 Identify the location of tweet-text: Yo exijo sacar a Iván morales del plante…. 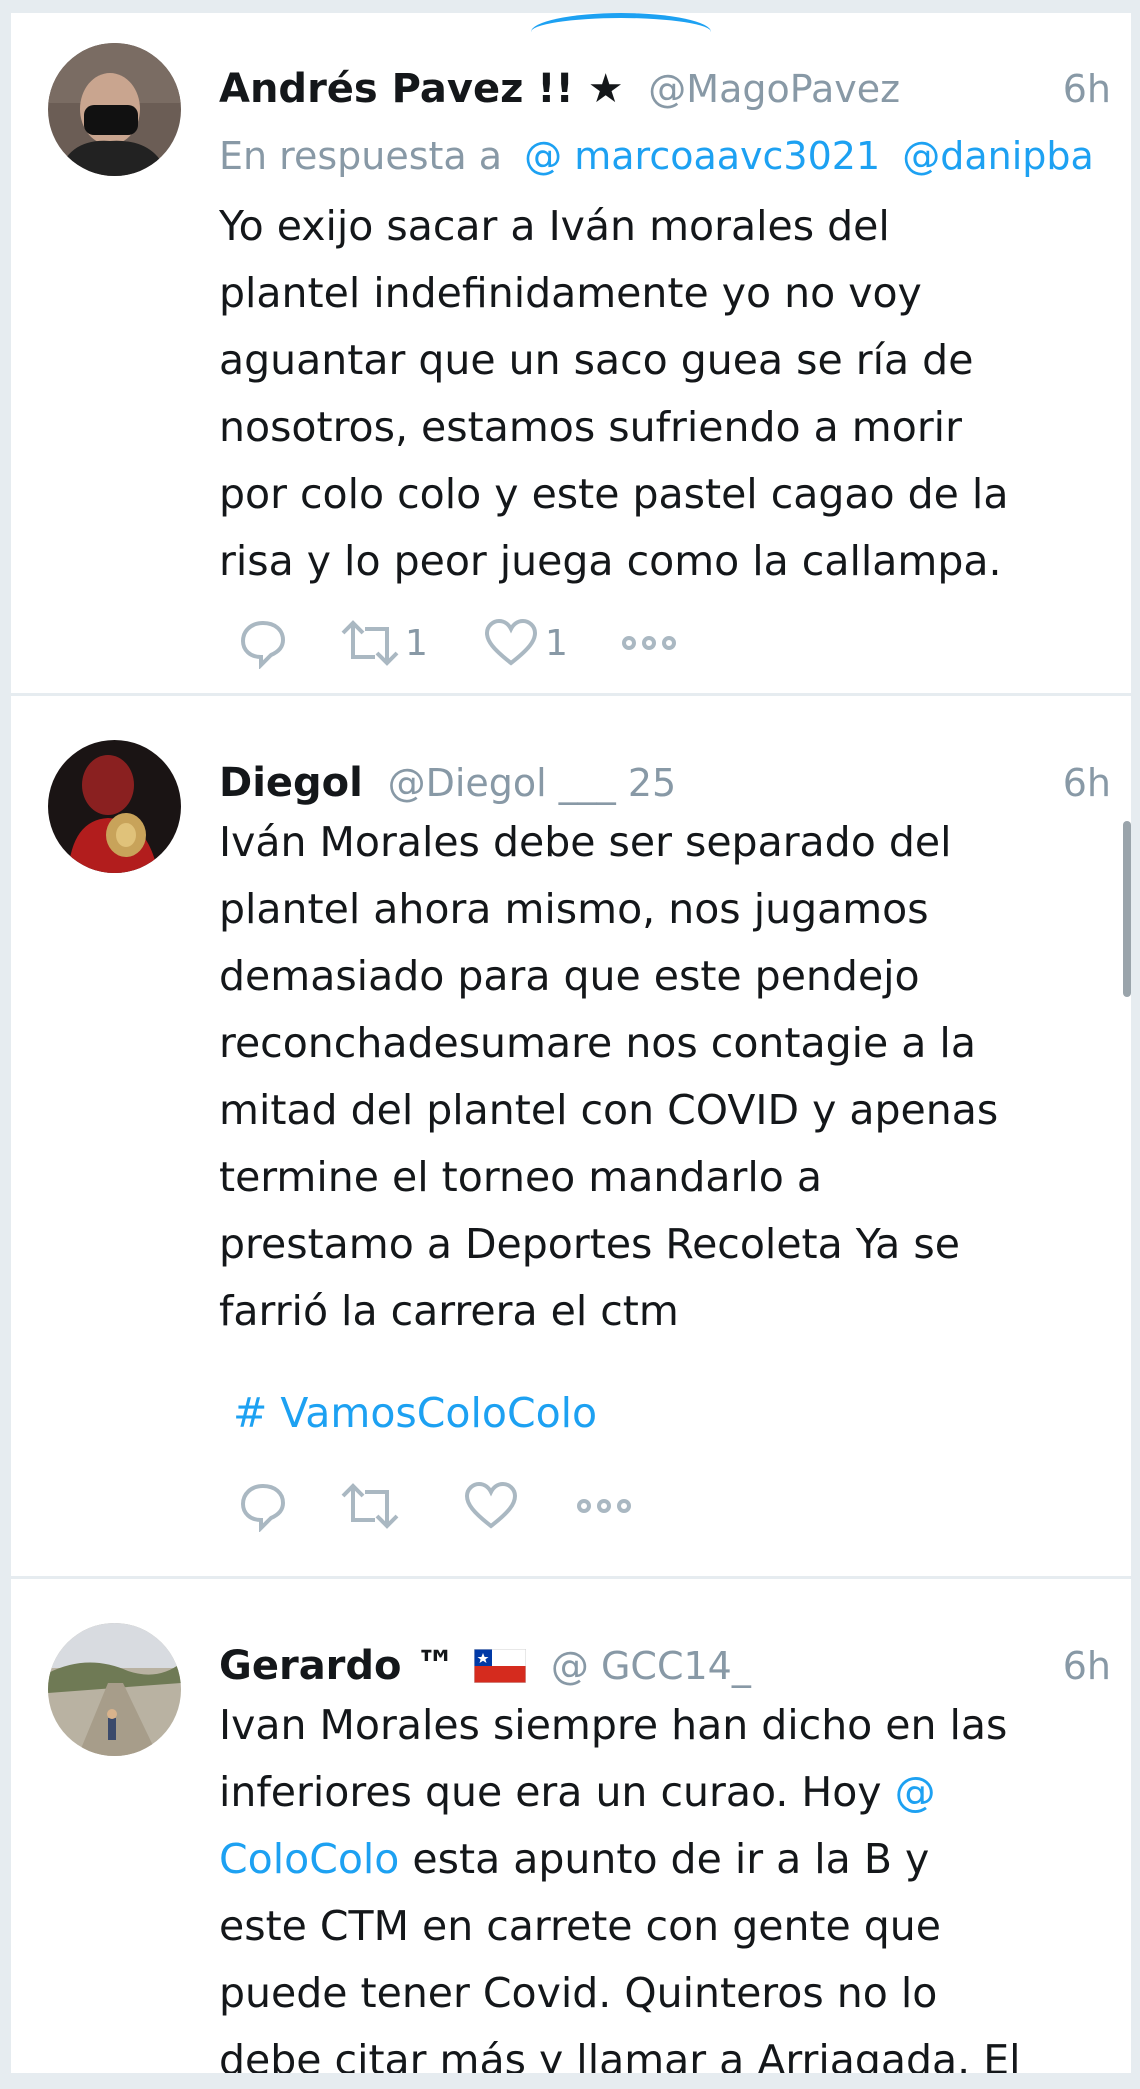
(614, 393).